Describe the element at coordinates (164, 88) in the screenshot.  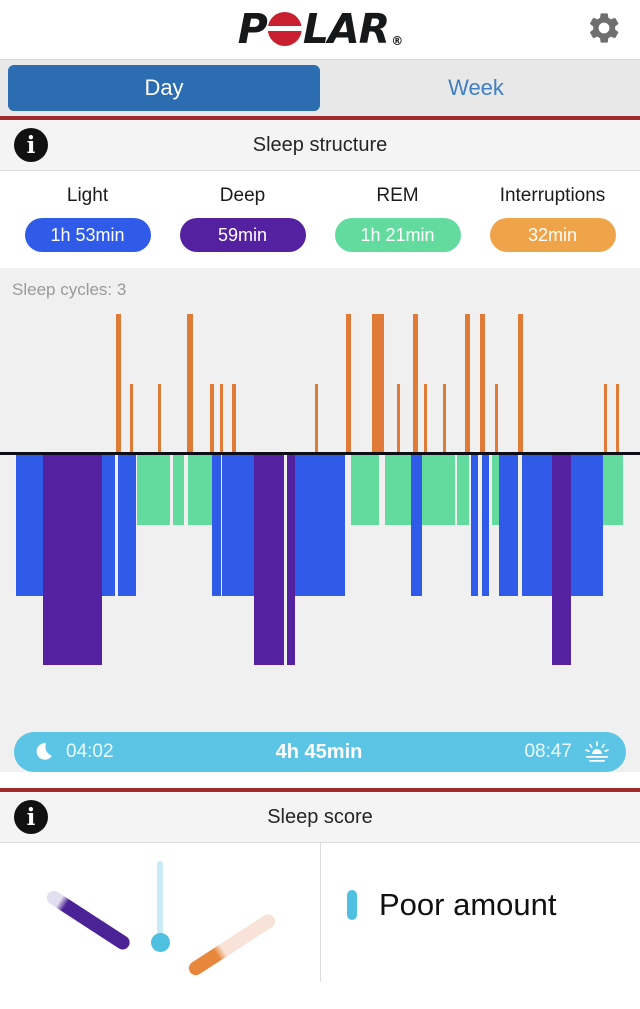
I see `tab-day: Day` at that location.